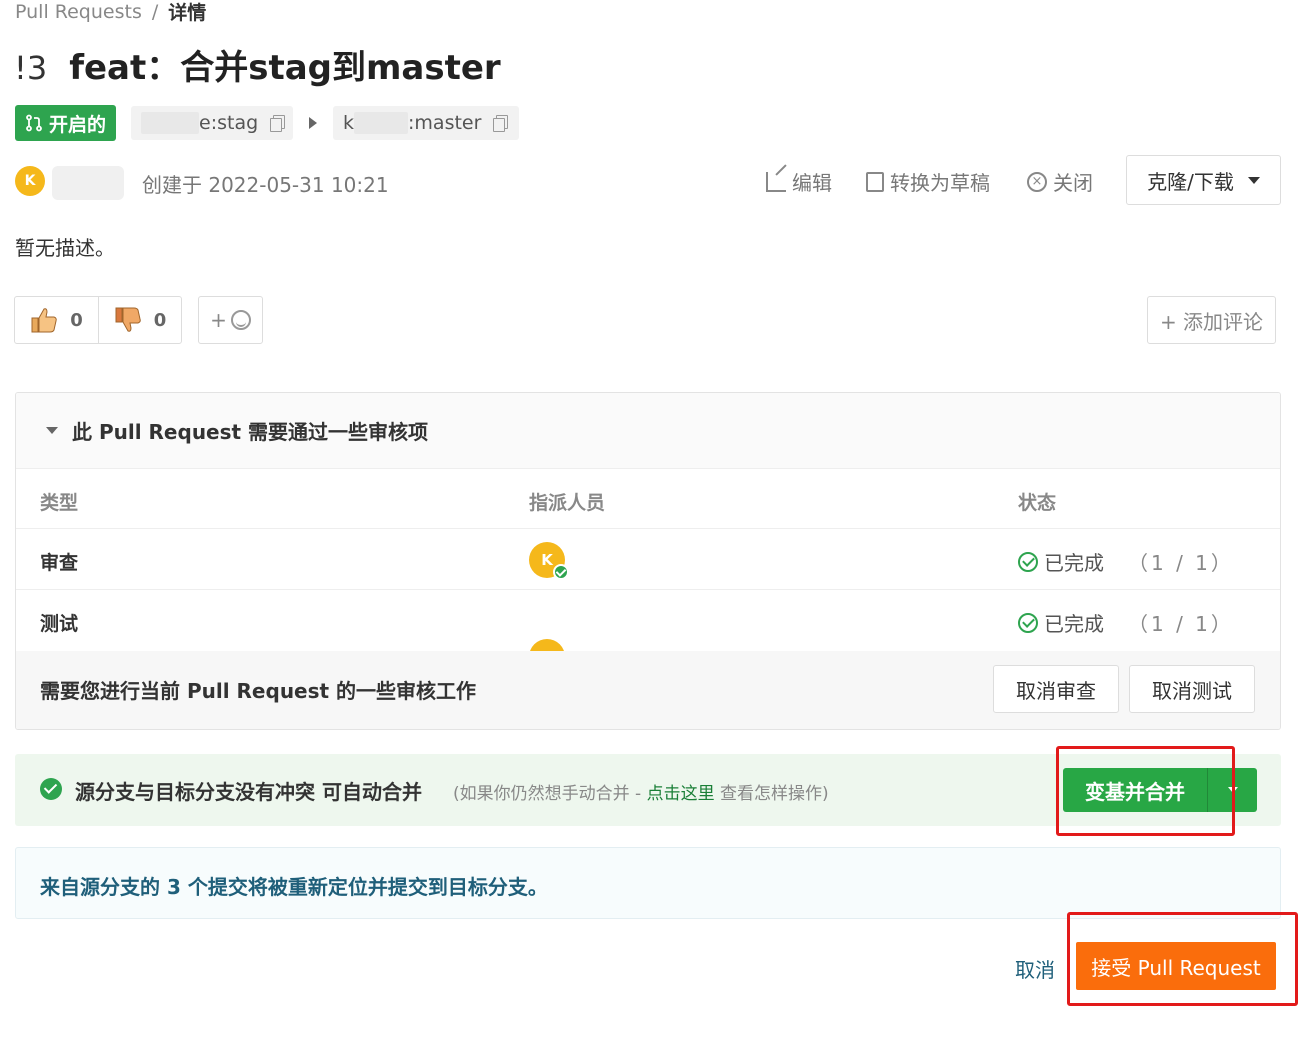  I want to click on thumbs-up-icon, so click(44, 320).